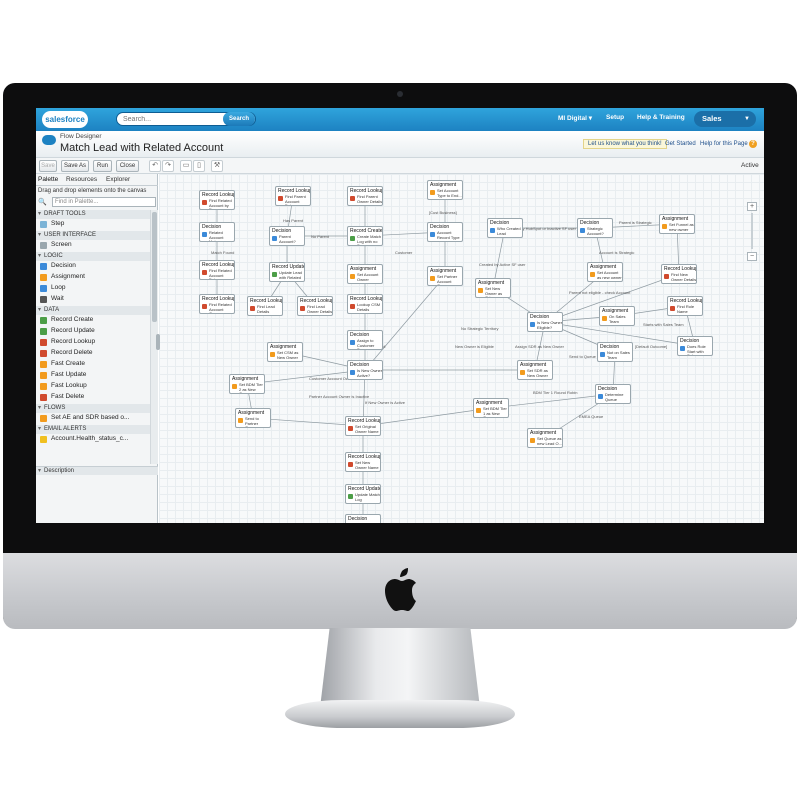 Image resolution: width=800 pixels, height=800 pixels. What do you see at coordinates (42, 202) in the screenshot?
I see `search-icon: 🔍` at bounding box center [42, 202].